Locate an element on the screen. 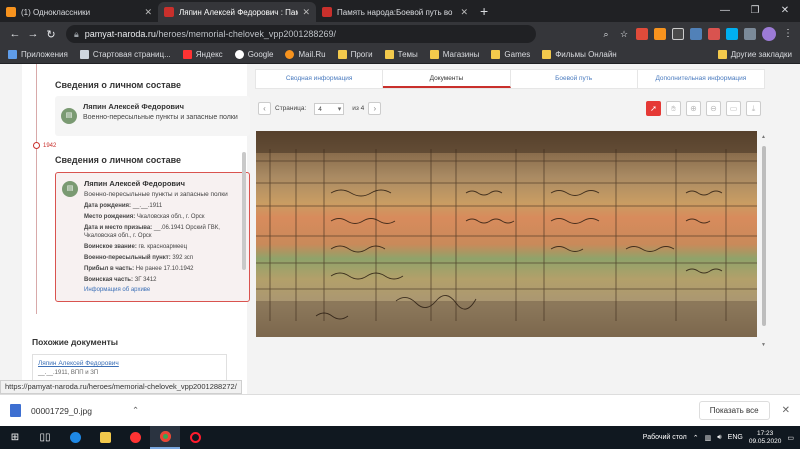  bookmark-folder-films: Фильмы Онлайн is located at coordinates (579, 54).